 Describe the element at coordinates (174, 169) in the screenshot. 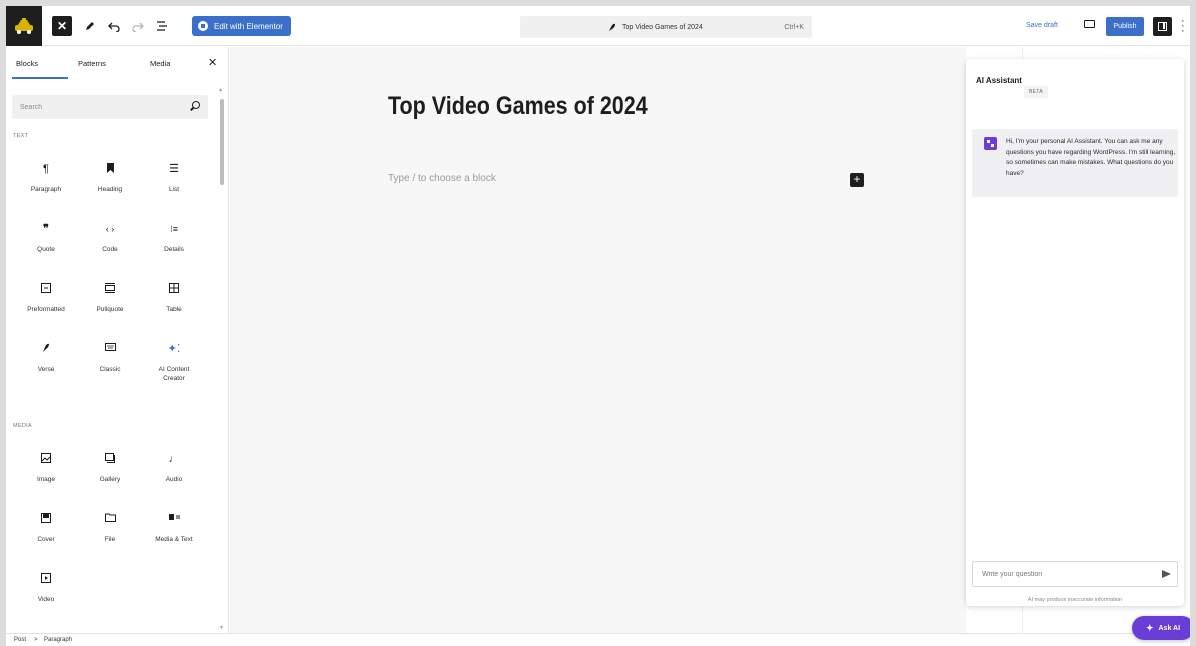

I see `list-icon: ☰` at that location.